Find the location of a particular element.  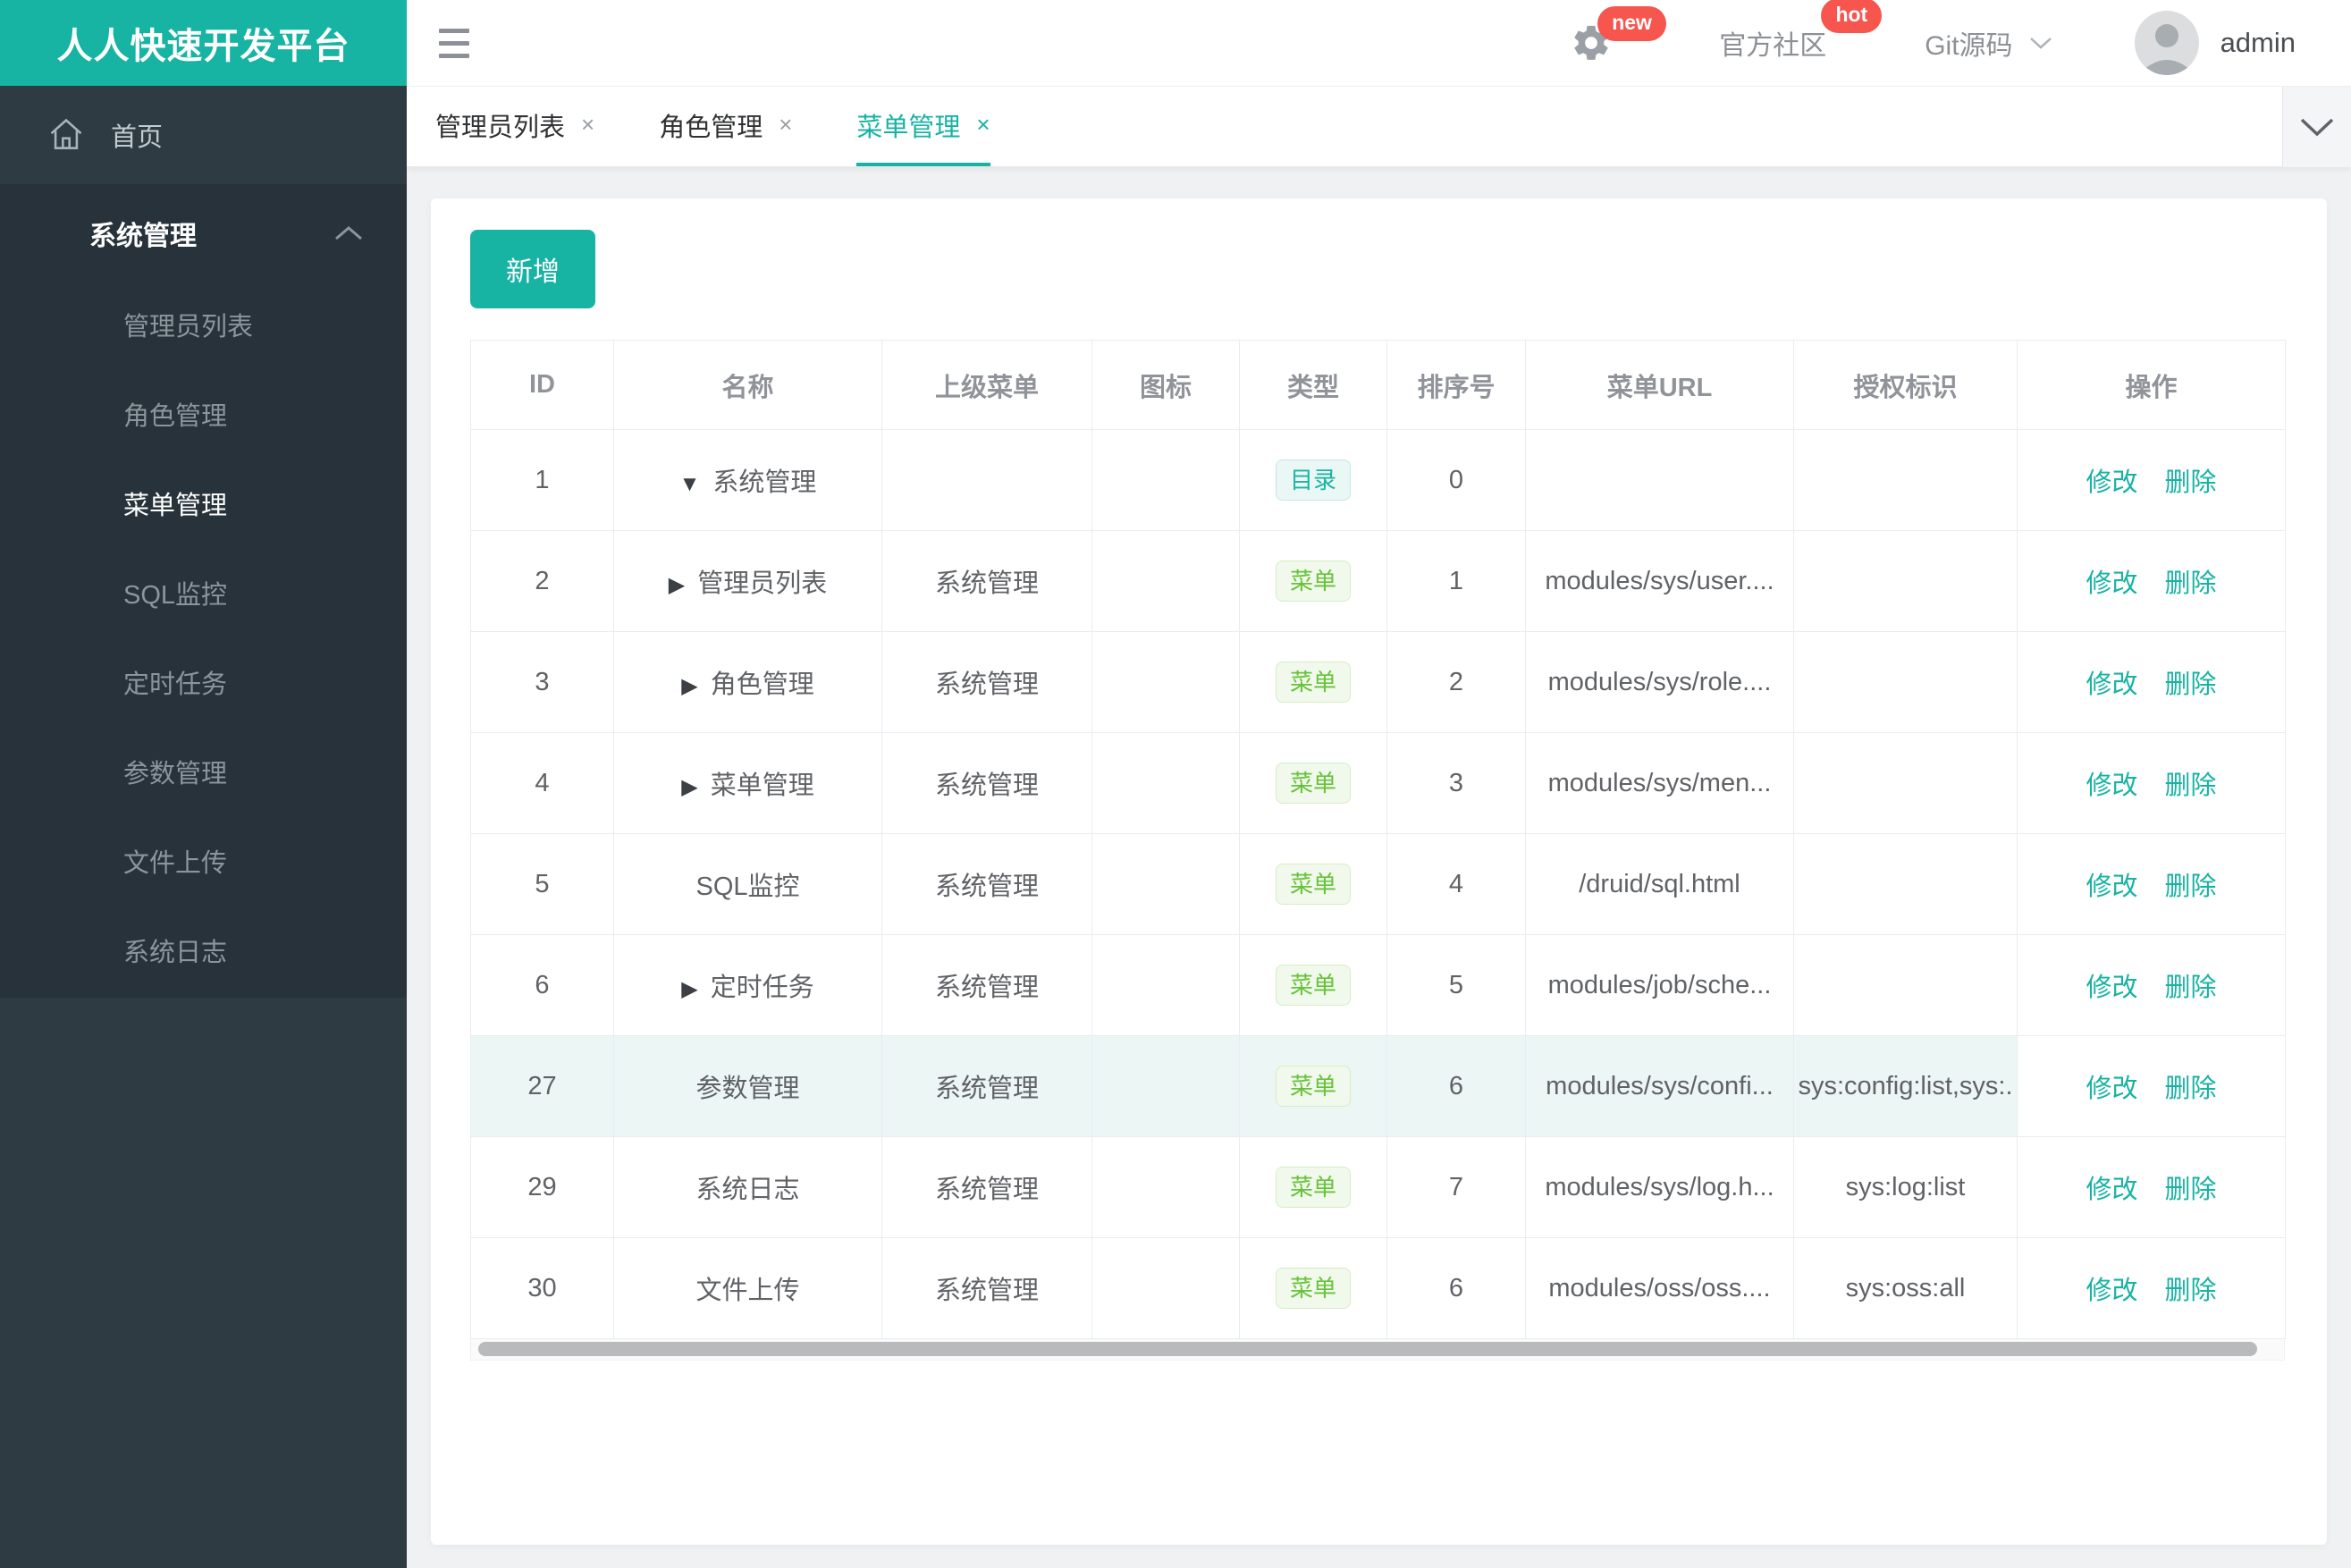

menu-name-label: 菜单管理 is located at coordinates (762, 785).